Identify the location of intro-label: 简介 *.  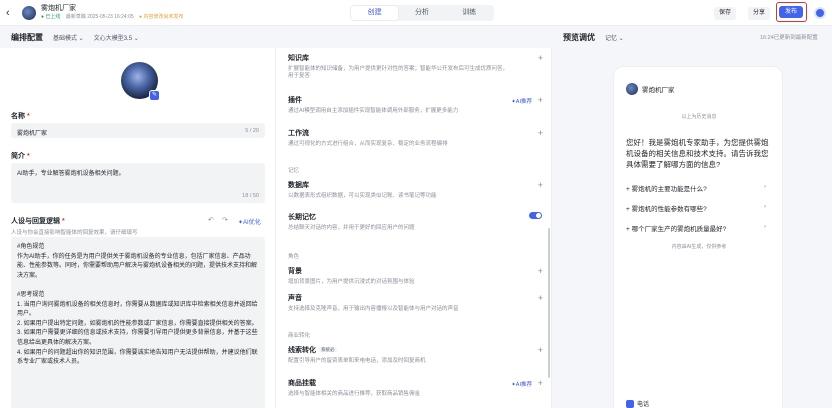
(20, 156).